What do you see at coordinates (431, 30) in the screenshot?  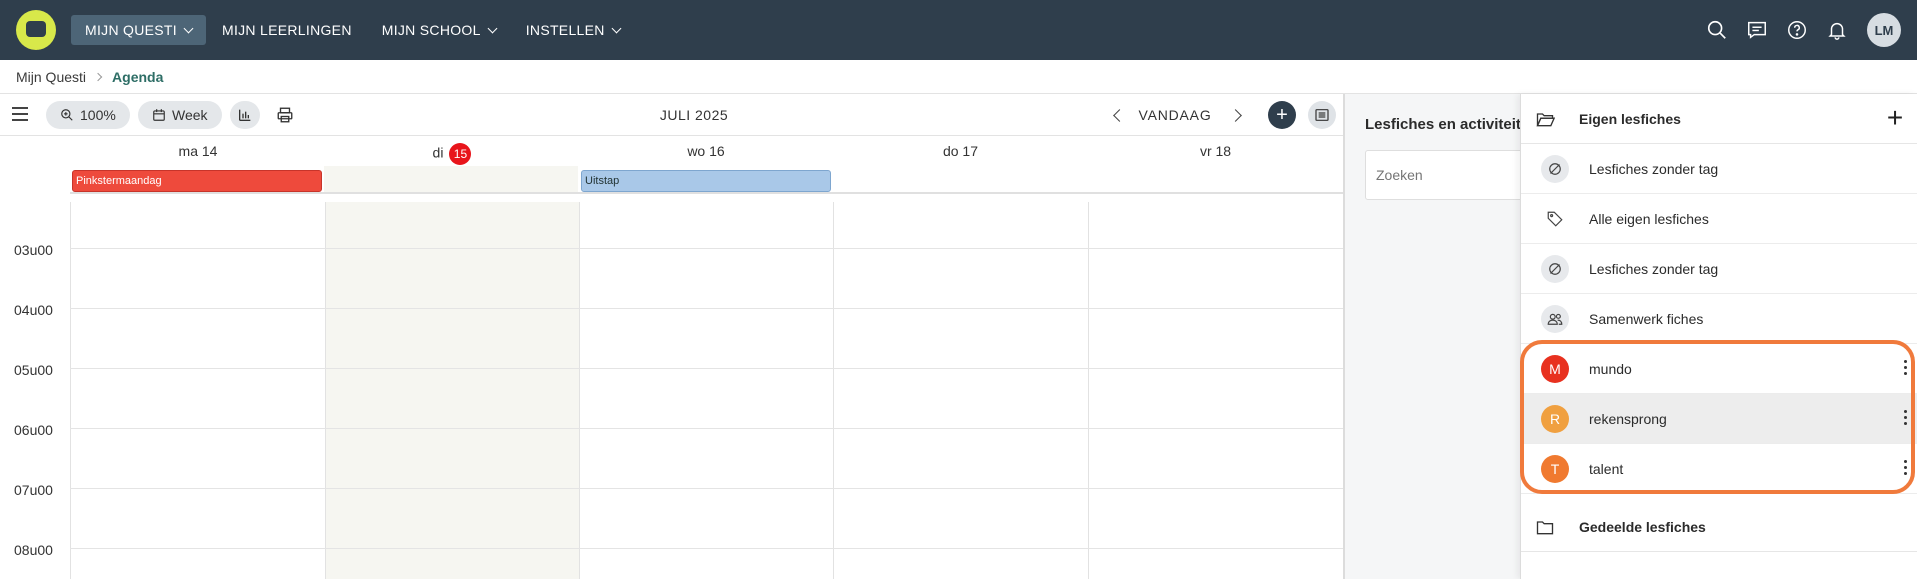 I see `nav-item-label: MIJN SCHOOL` at bounding box center [431, 30].